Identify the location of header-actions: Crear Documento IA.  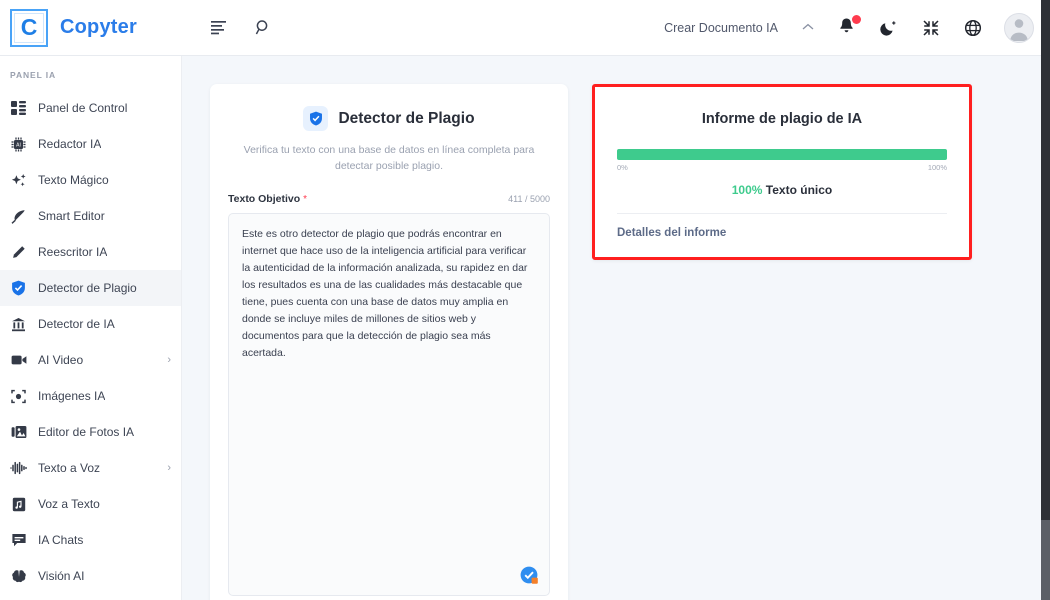
(857, 27).